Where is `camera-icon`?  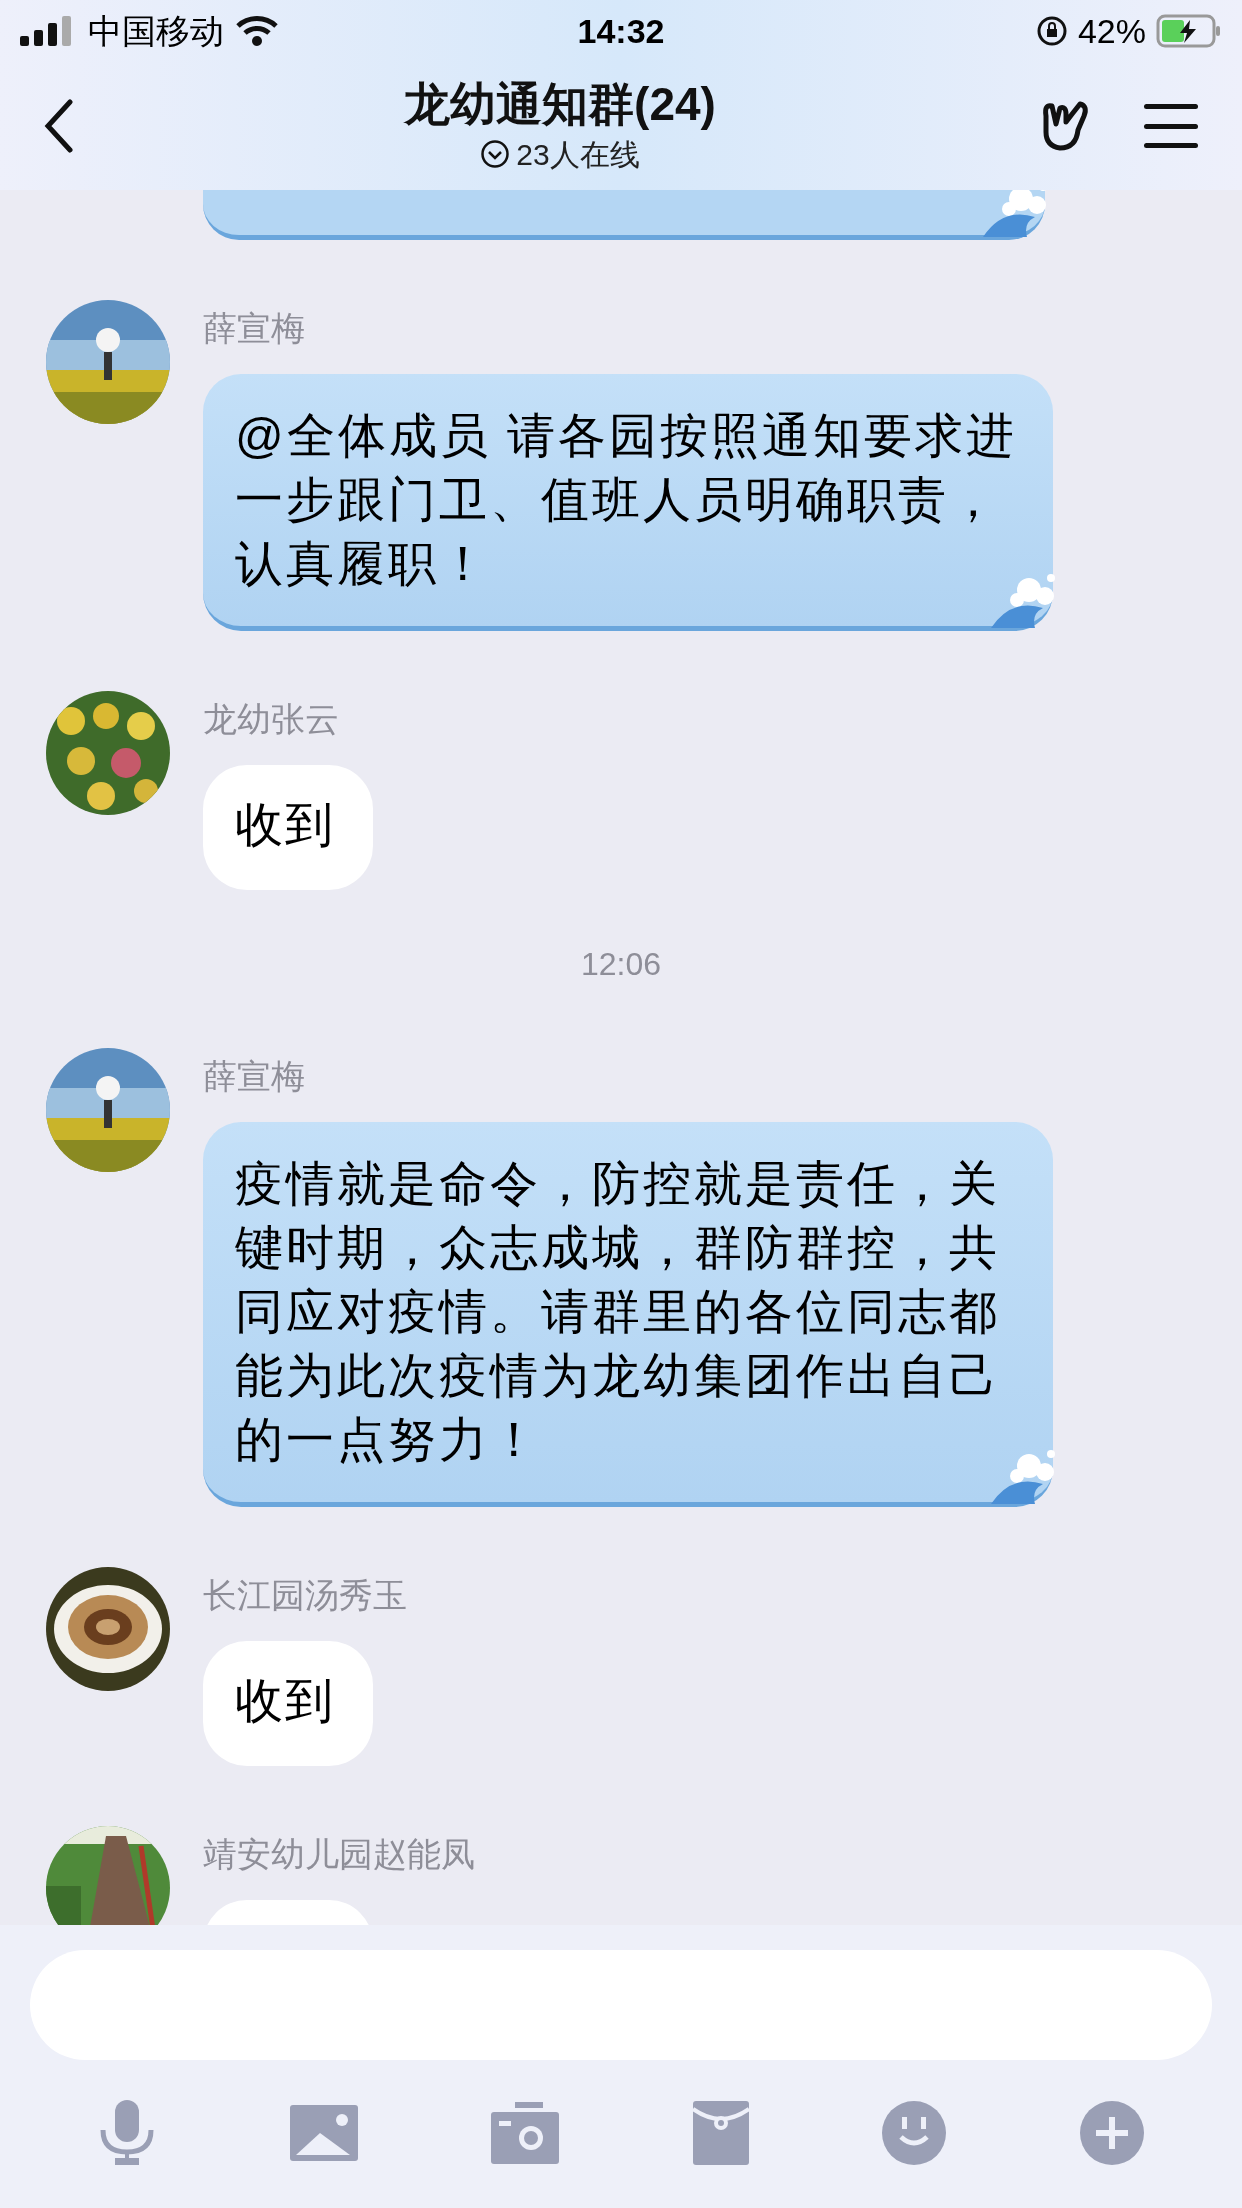 camera-icon is located at coordinates (525, 2133).